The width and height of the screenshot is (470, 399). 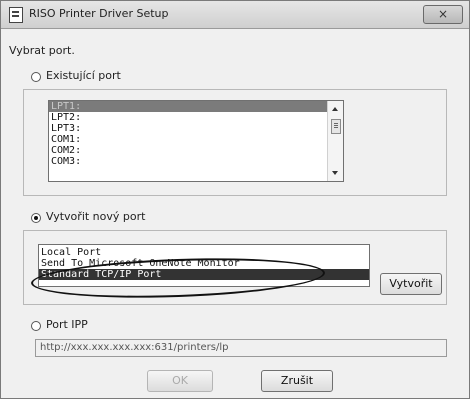 I want to click on existing-port-scrollbar, so click(x=335, y=141).